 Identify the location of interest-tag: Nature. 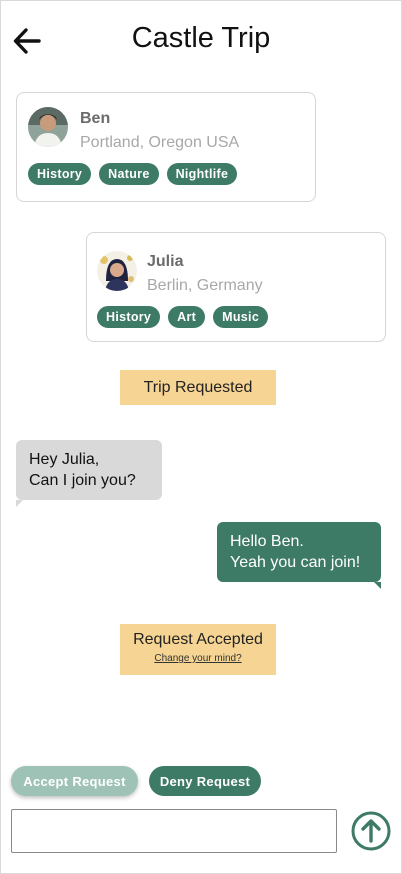
(129, 174).